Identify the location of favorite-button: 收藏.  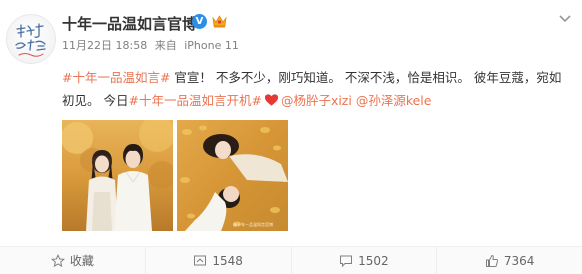
(73, 260).